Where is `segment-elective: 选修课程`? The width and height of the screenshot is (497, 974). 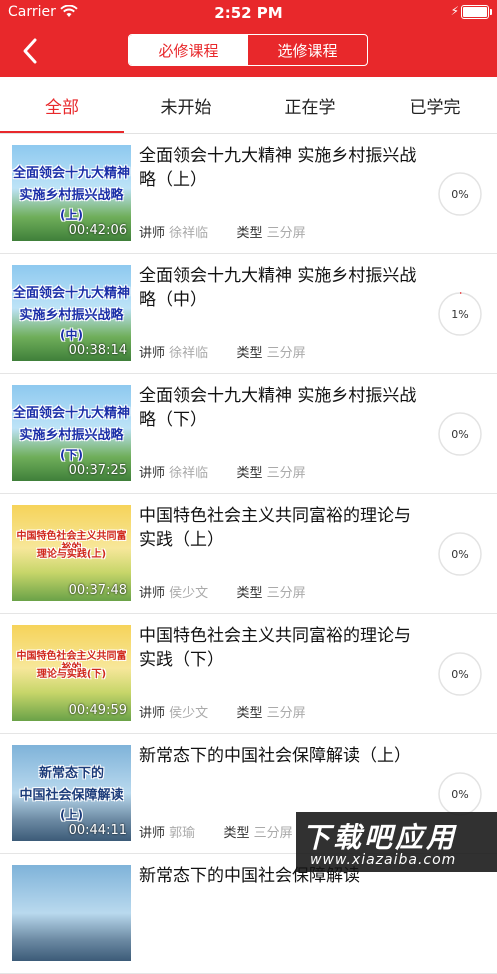
segment-elective: 选修课程 is located at coordinates (307, 50).